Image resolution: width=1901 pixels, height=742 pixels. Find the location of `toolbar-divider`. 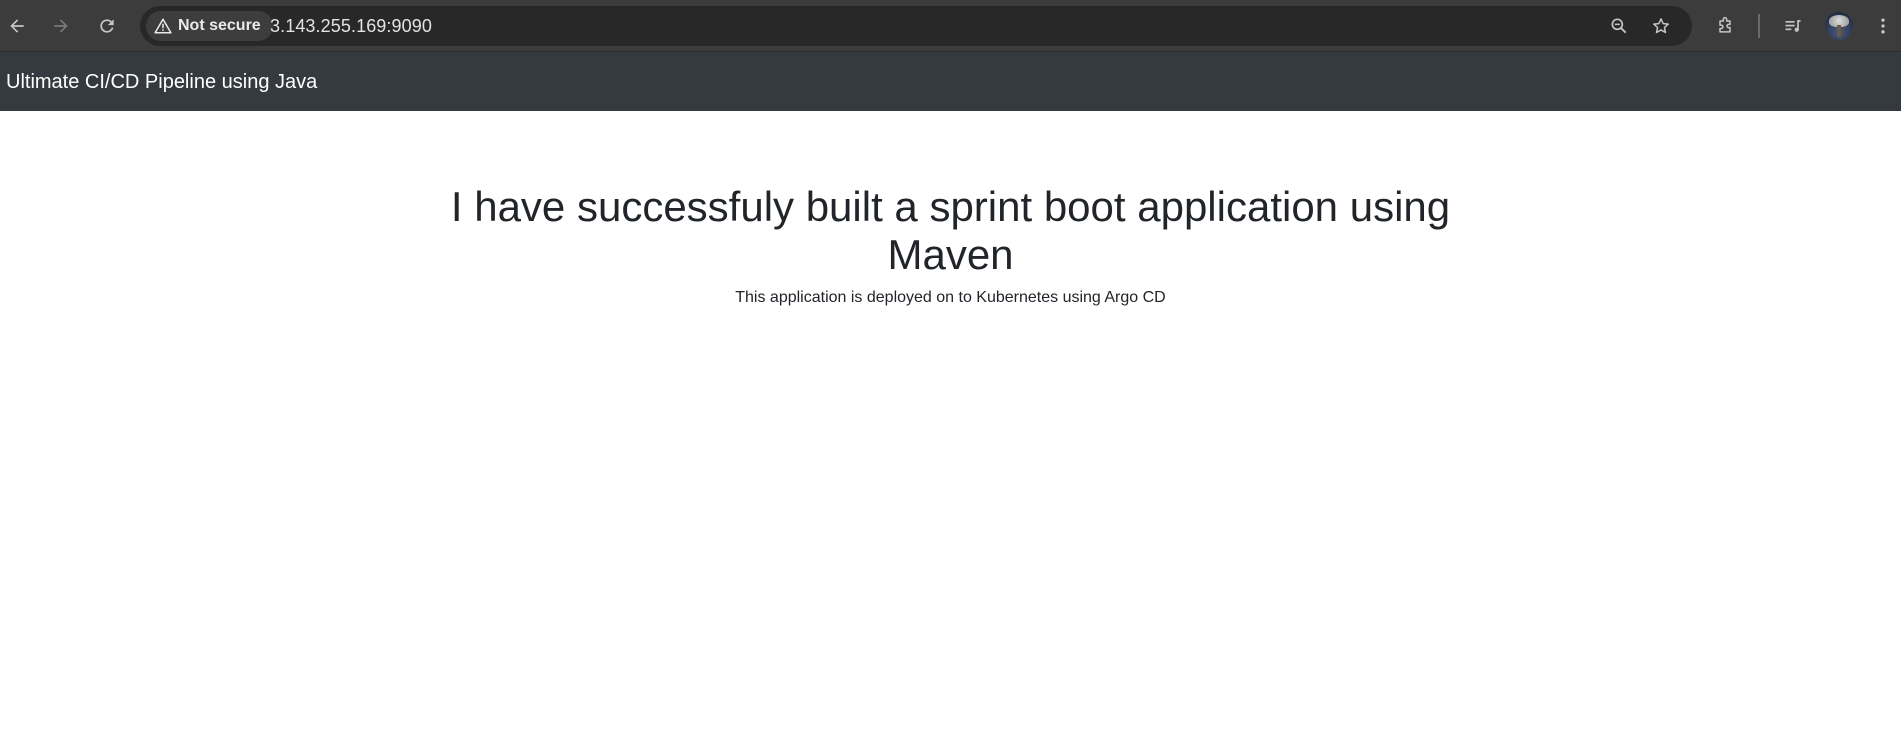

toolbar-divider is located at coordinates (1759, 26).